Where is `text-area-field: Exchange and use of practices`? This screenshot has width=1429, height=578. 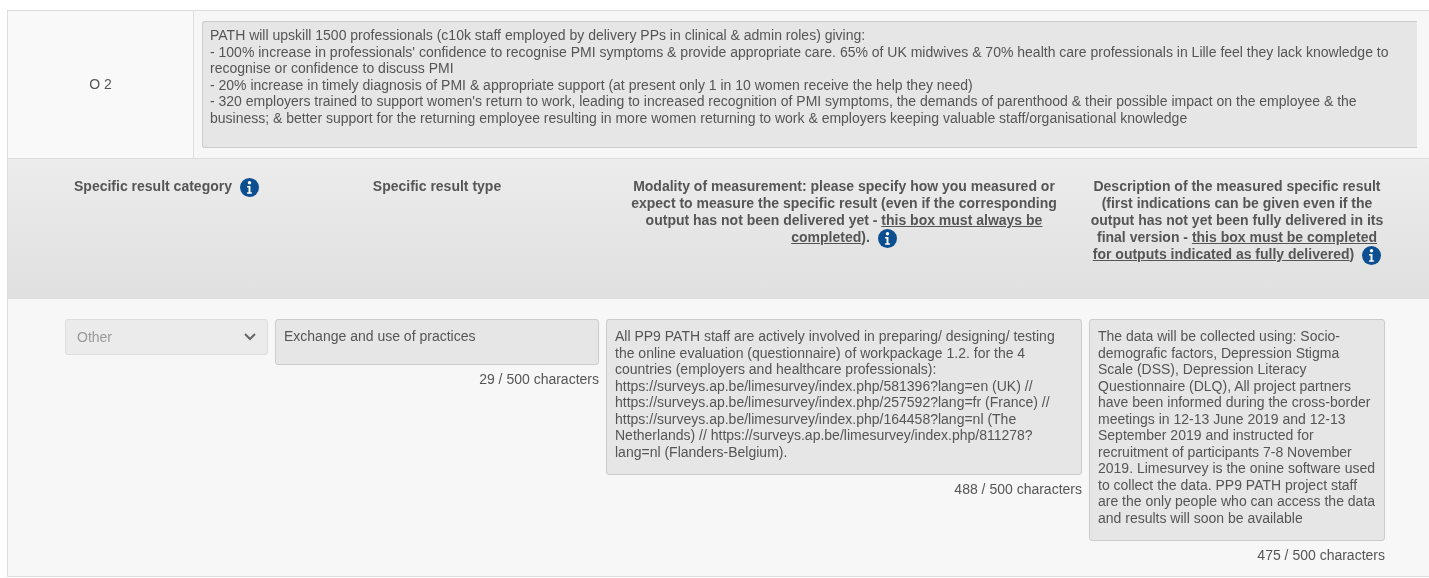 text-area-field: Exchange and use of practices is located at coordinates (437, 342).